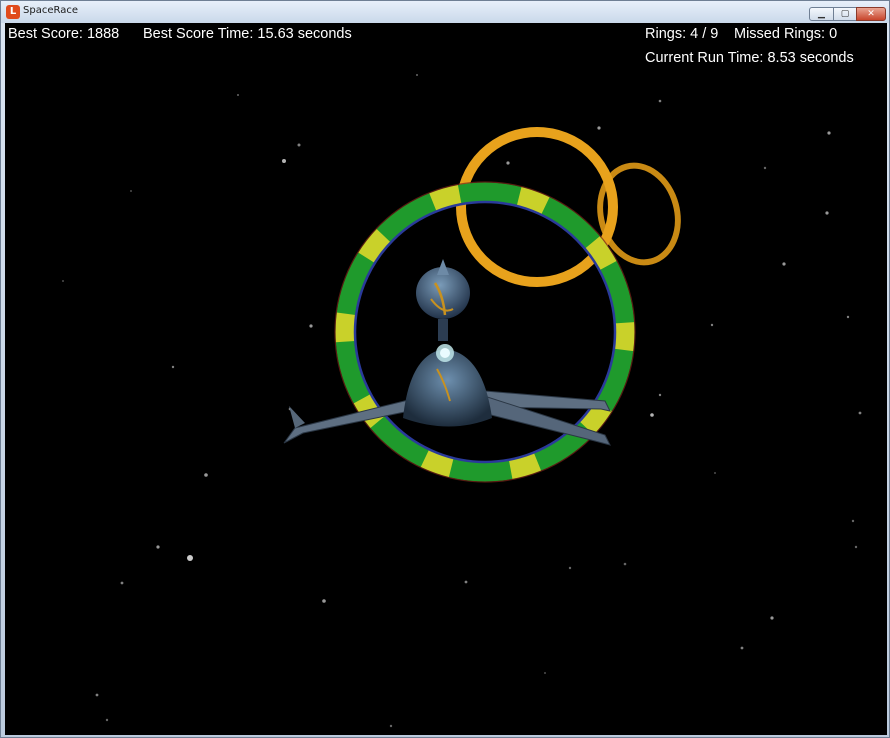 This screenshot has width=890, height=738. I want to click on close-button: ✕, so click(871, 14).